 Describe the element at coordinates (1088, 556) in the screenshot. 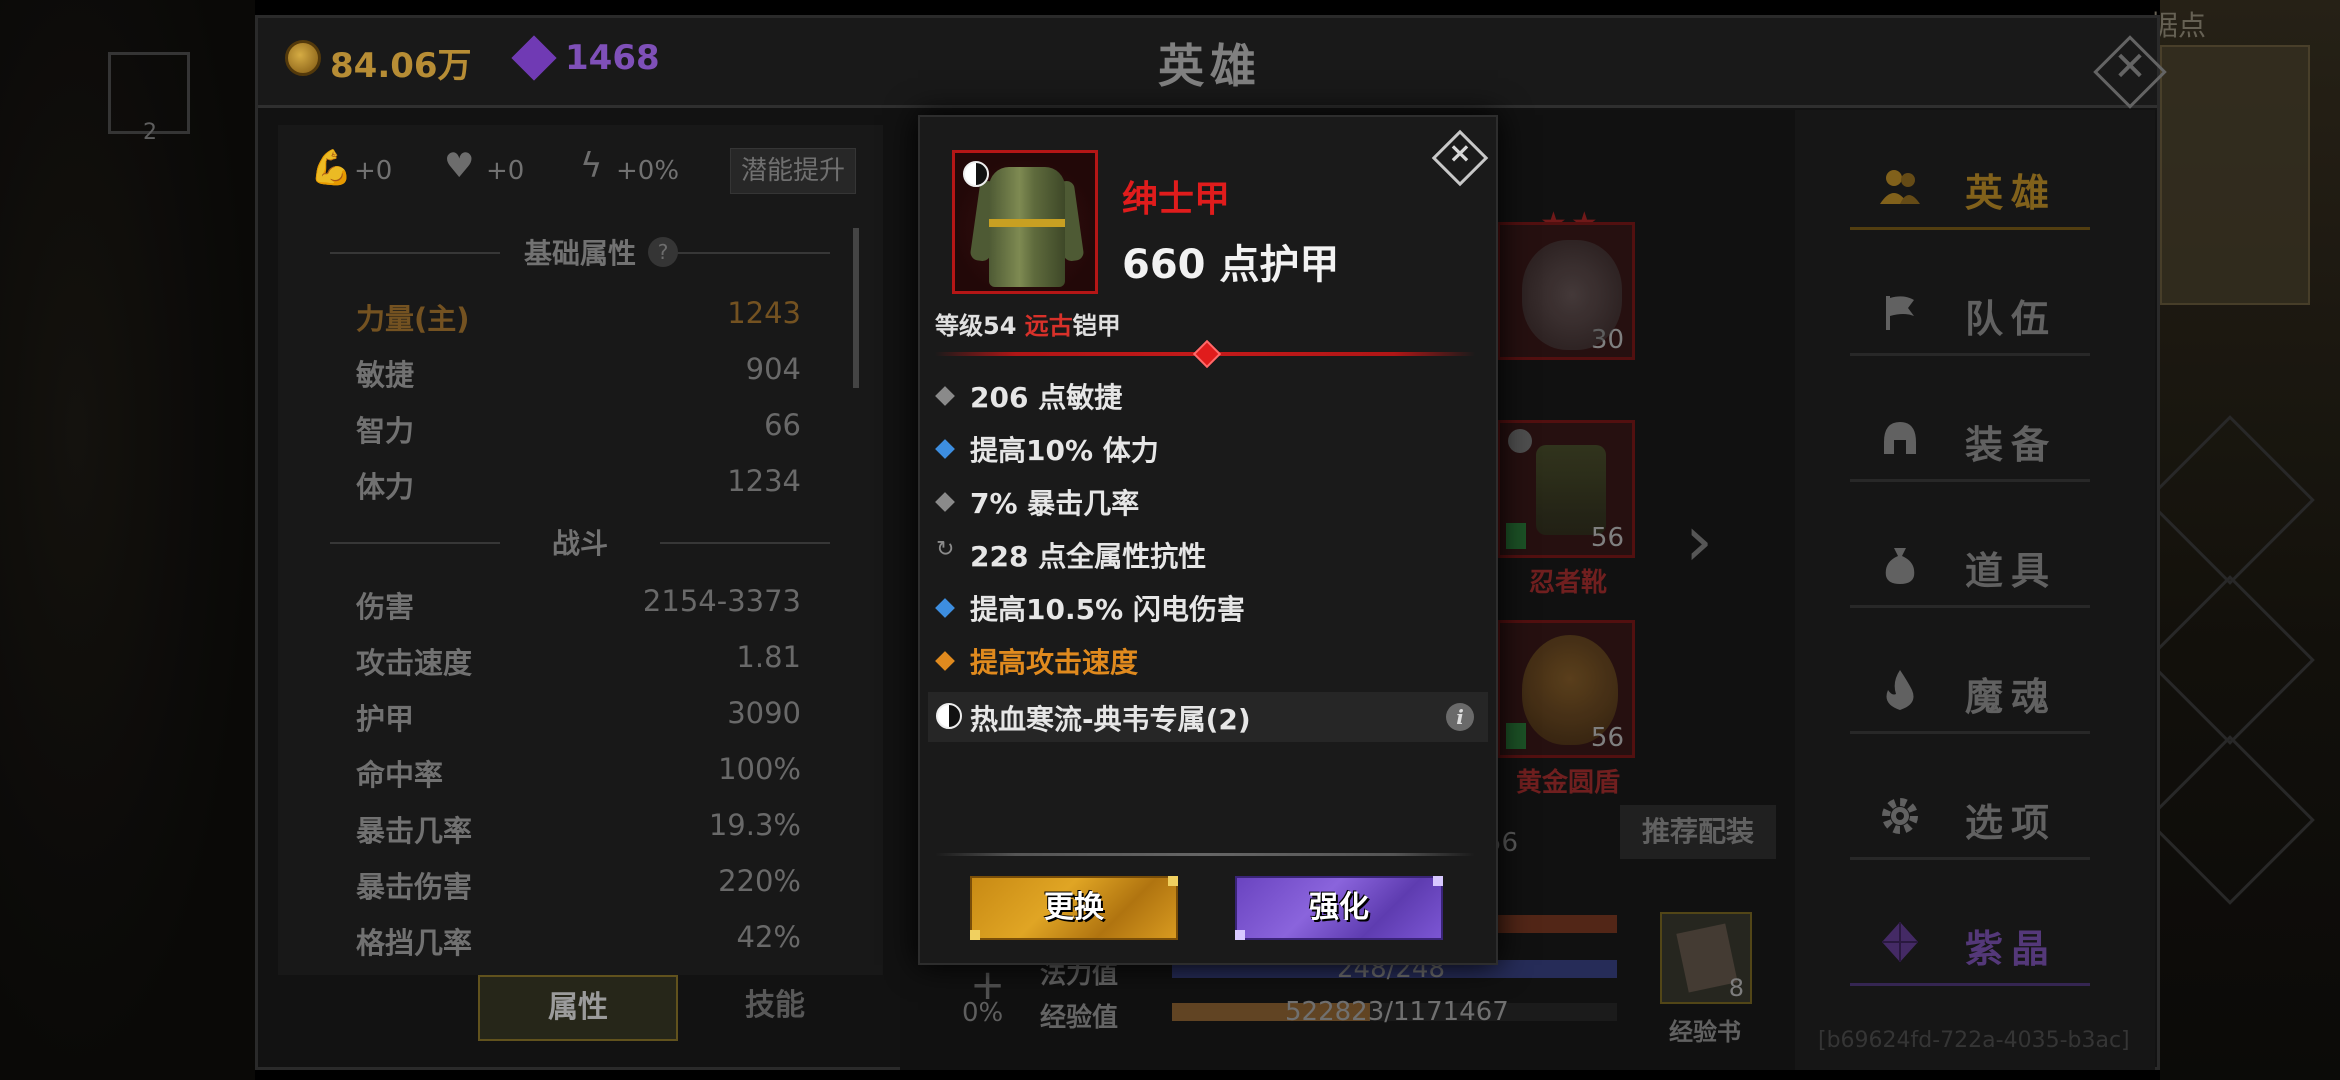

I see `affix-text: 228 点全属性抗性` at that location.